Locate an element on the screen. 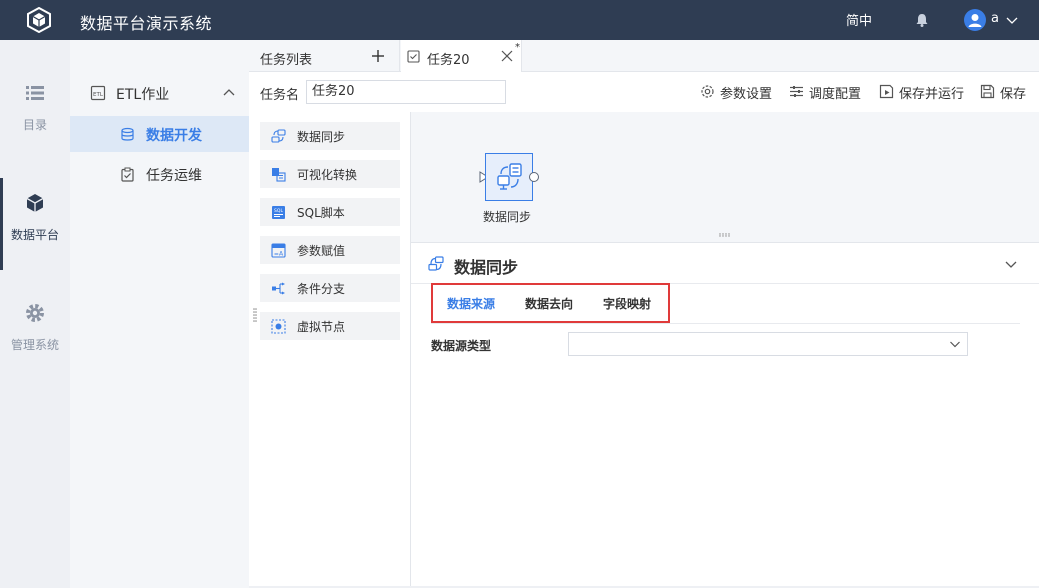 The width and height of the screenshot is (1039, 588). top-bar: 数据平台演示系统 简中 a is located at coordinates (519, 20).